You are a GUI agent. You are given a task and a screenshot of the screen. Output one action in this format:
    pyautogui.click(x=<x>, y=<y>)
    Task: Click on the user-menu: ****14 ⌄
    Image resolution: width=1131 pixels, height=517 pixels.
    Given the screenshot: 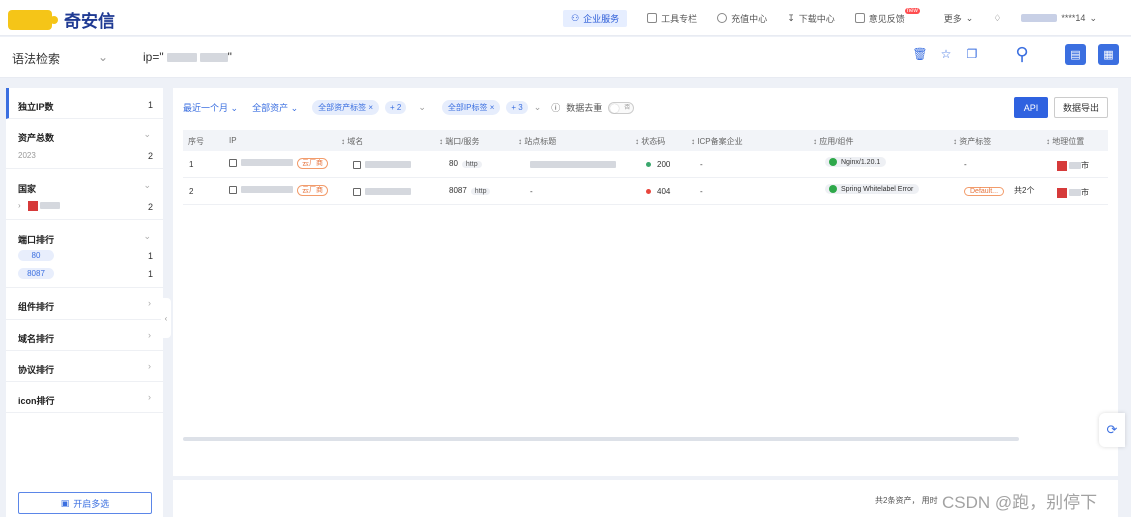 What is the action you would take?
    pyautogui.click(x=1059, y=18)
    